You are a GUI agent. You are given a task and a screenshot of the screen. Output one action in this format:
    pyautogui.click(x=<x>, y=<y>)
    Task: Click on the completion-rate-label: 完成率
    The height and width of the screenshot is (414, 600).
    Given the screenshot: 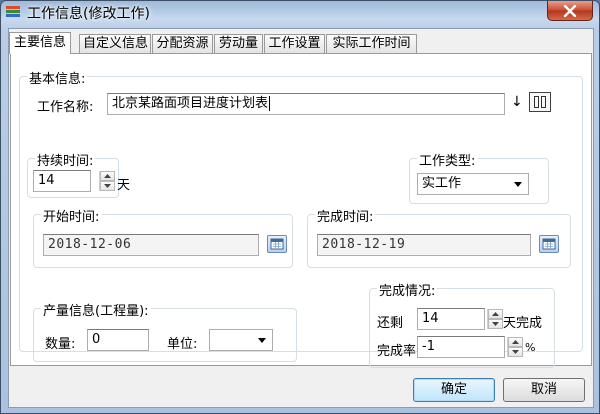 What is the action you would take?
    pyautogui.click(x=397, y=351)
    